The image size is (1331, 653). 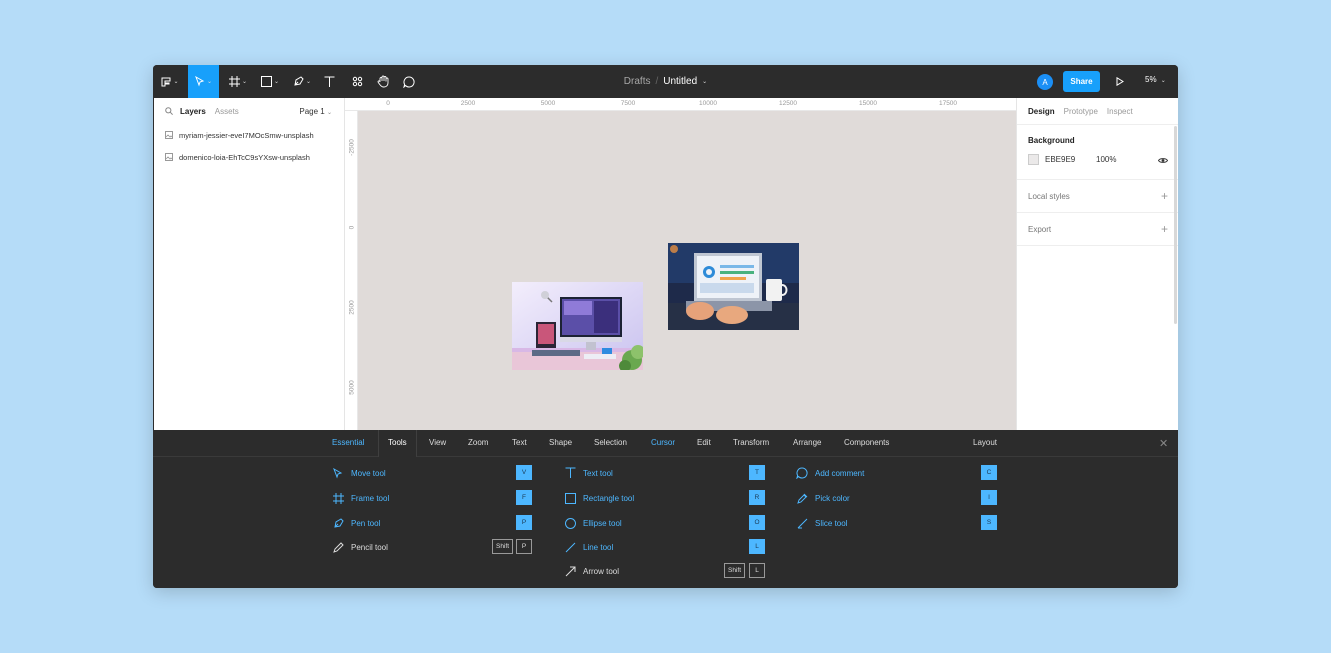 What do you see at coordinates (1045, 82) in the screenshot?
I see `avatar: A` at bounding box center [1045, 82].